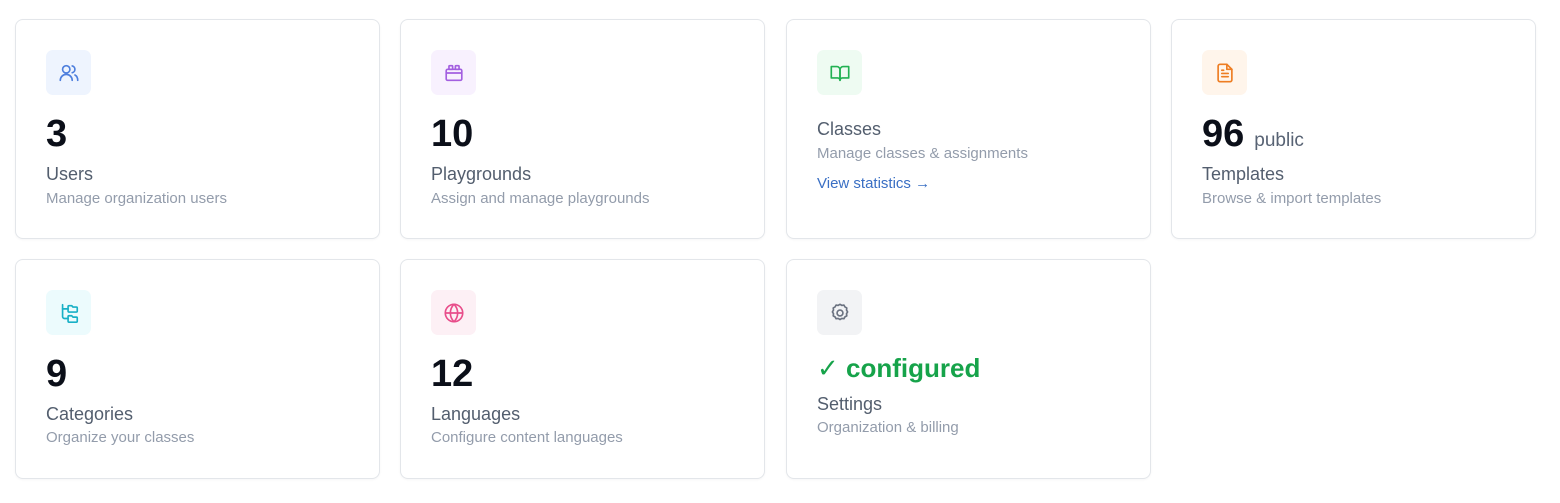 This screenshot has height=503, width=1560. What do you see at coordinates (1292, 198) in the screenshot?
I see `templates-description: Browse & import templates` at bounding box center [1292, 198].